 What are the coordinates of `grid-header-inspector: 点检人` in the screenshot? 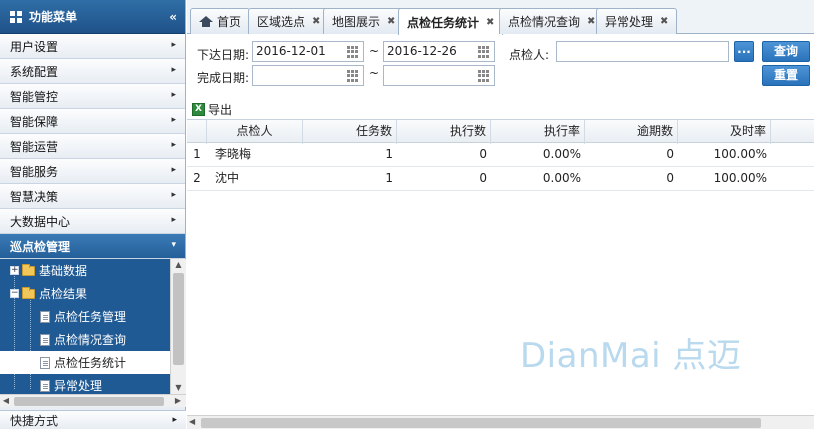 It's located at (255, 132).